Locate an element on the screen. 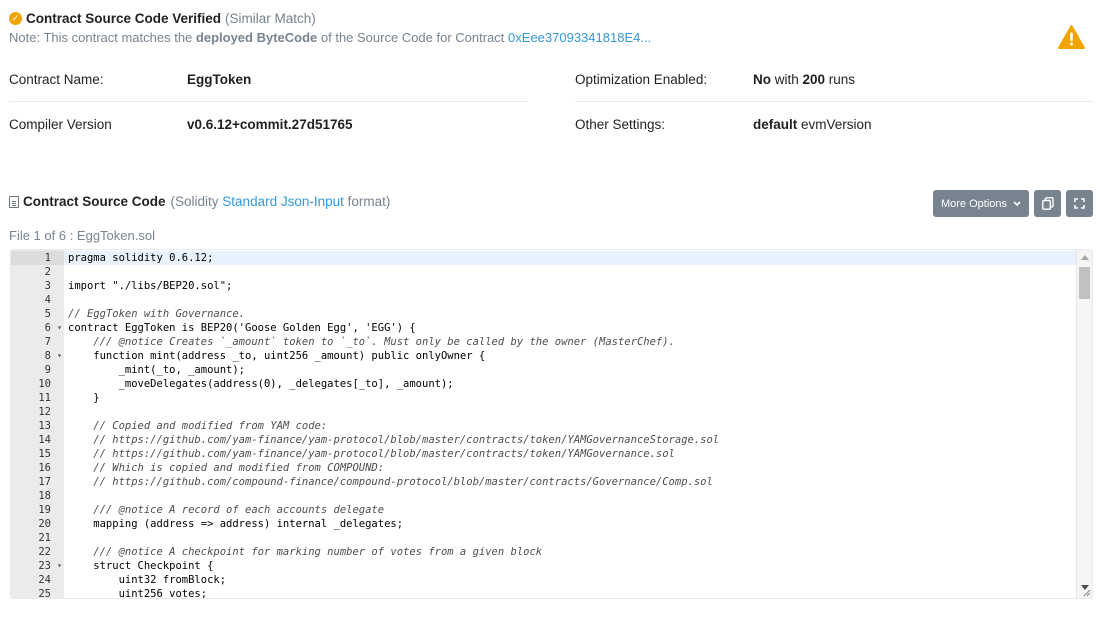 The width and height of the screenshot is (1104, 621). line-number: 18 is located at coordinates (44, 496).